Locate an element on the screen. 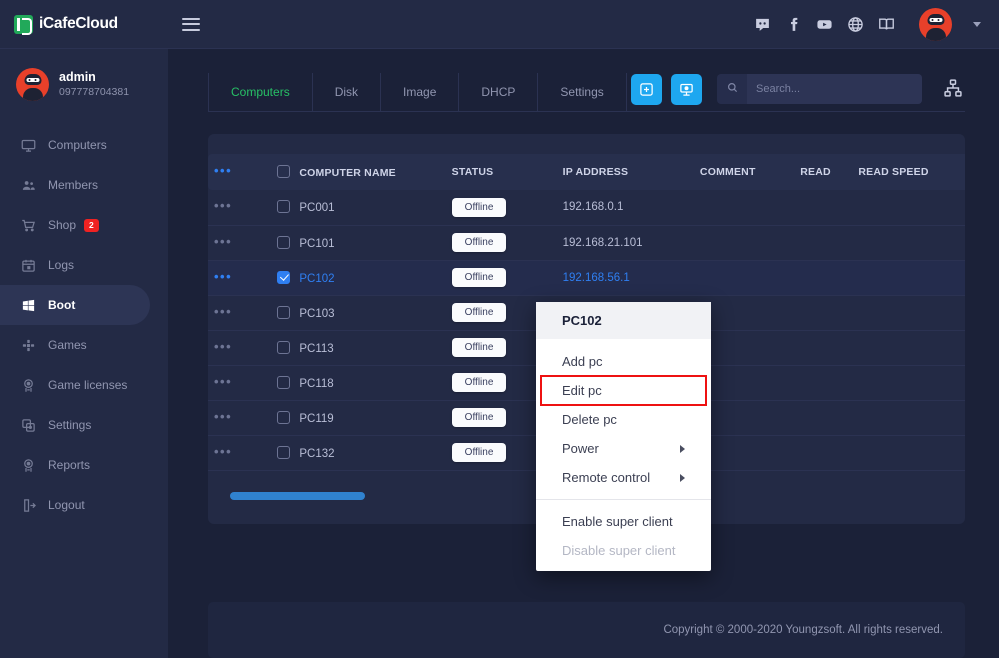 The height and width of the screenshot is (658, 999). context-menu-item-enable-super-client: Enable super client is located at coordinates (623, 521).